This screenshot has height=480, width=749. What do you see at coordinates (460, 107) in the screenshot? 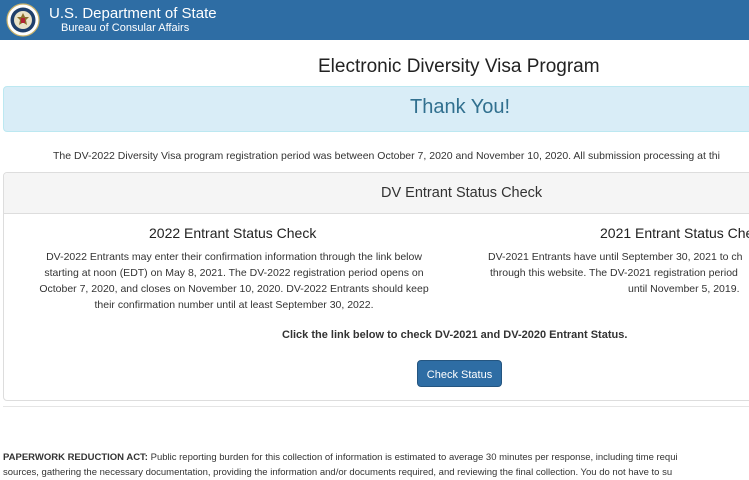
I see `thank-you-heading: Thank You!` at bounding box center [460, 107].